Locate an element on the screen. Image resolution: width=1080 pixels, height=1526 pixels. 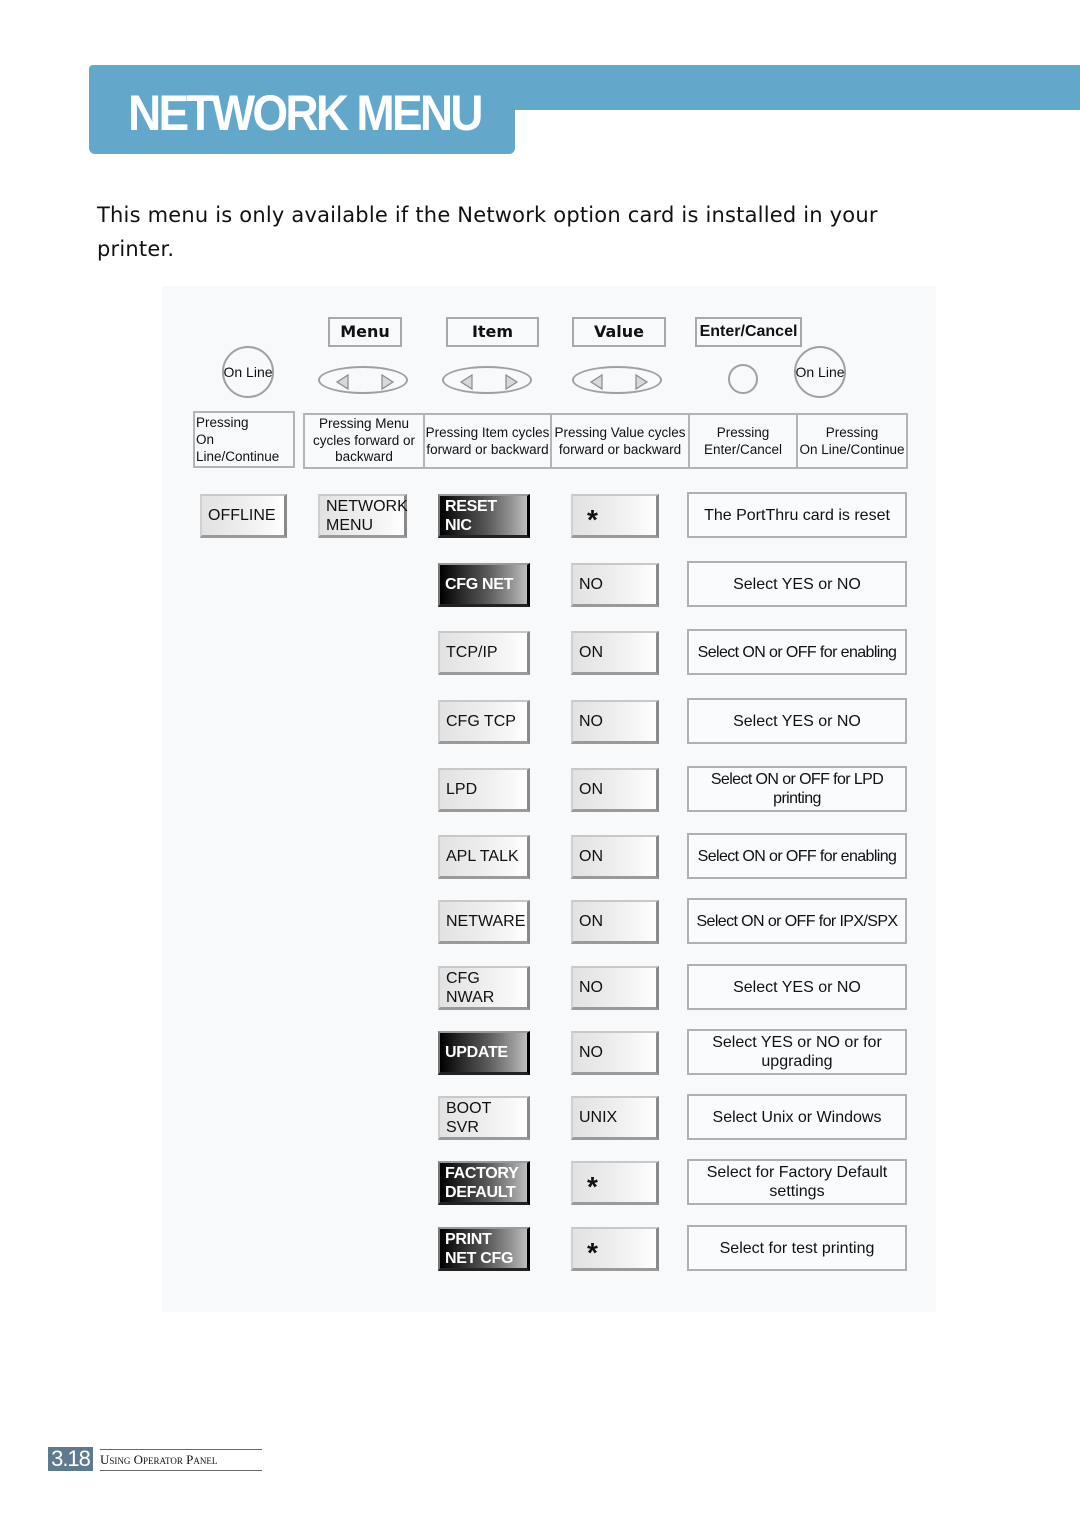
result-description: Select YES or NO or for upgrading is located at coordinates (797, 1052).